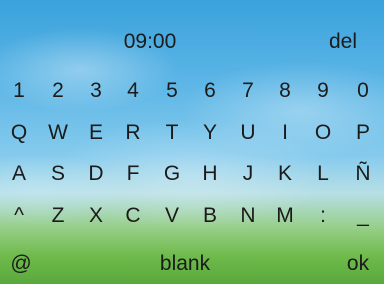 This screenshot has height=284, width=384. Describe the element at coordinates (192, 91) in the screenshot. I see `keyboard-row-digits: 1 2 3 4 5 6 7 8 9 0` at that location.